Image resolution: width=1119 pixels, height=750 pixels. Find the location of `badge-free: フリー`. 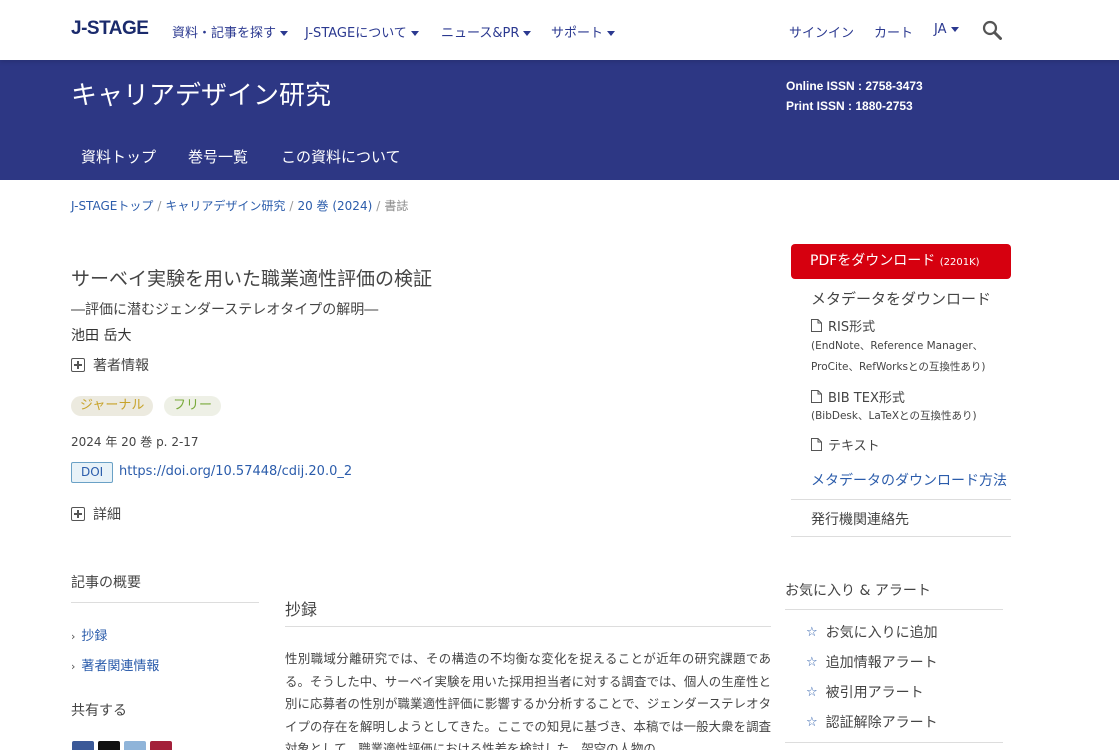

badge-free: フリー is located at coordinates (193, 406).